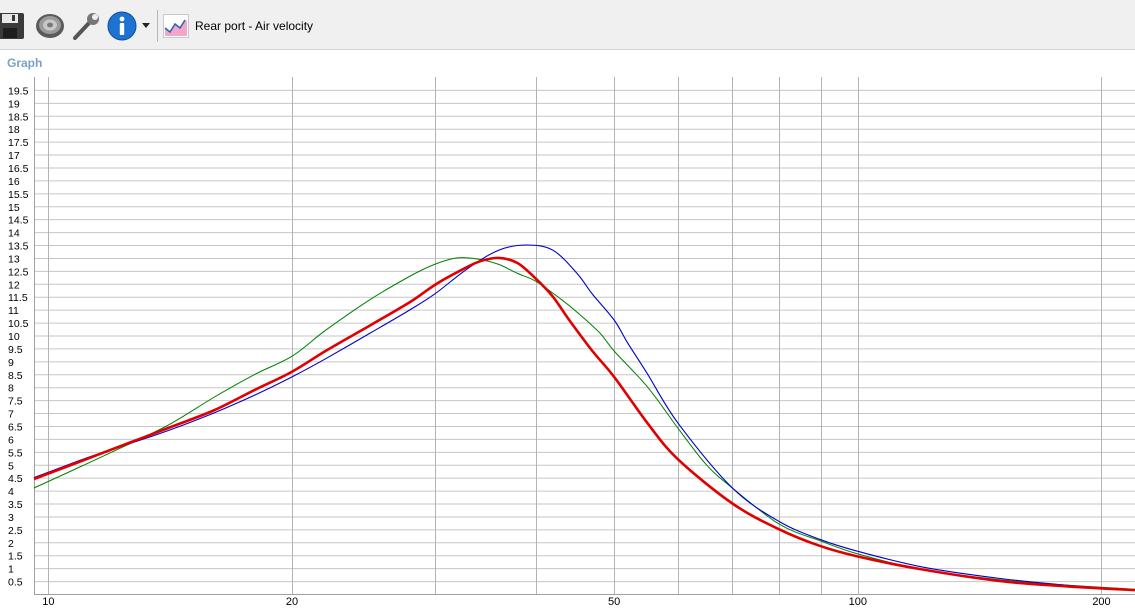  Describe the element at coordinates (11, 518) in the screenshot. I see `y-tick-label: 3` at that location.